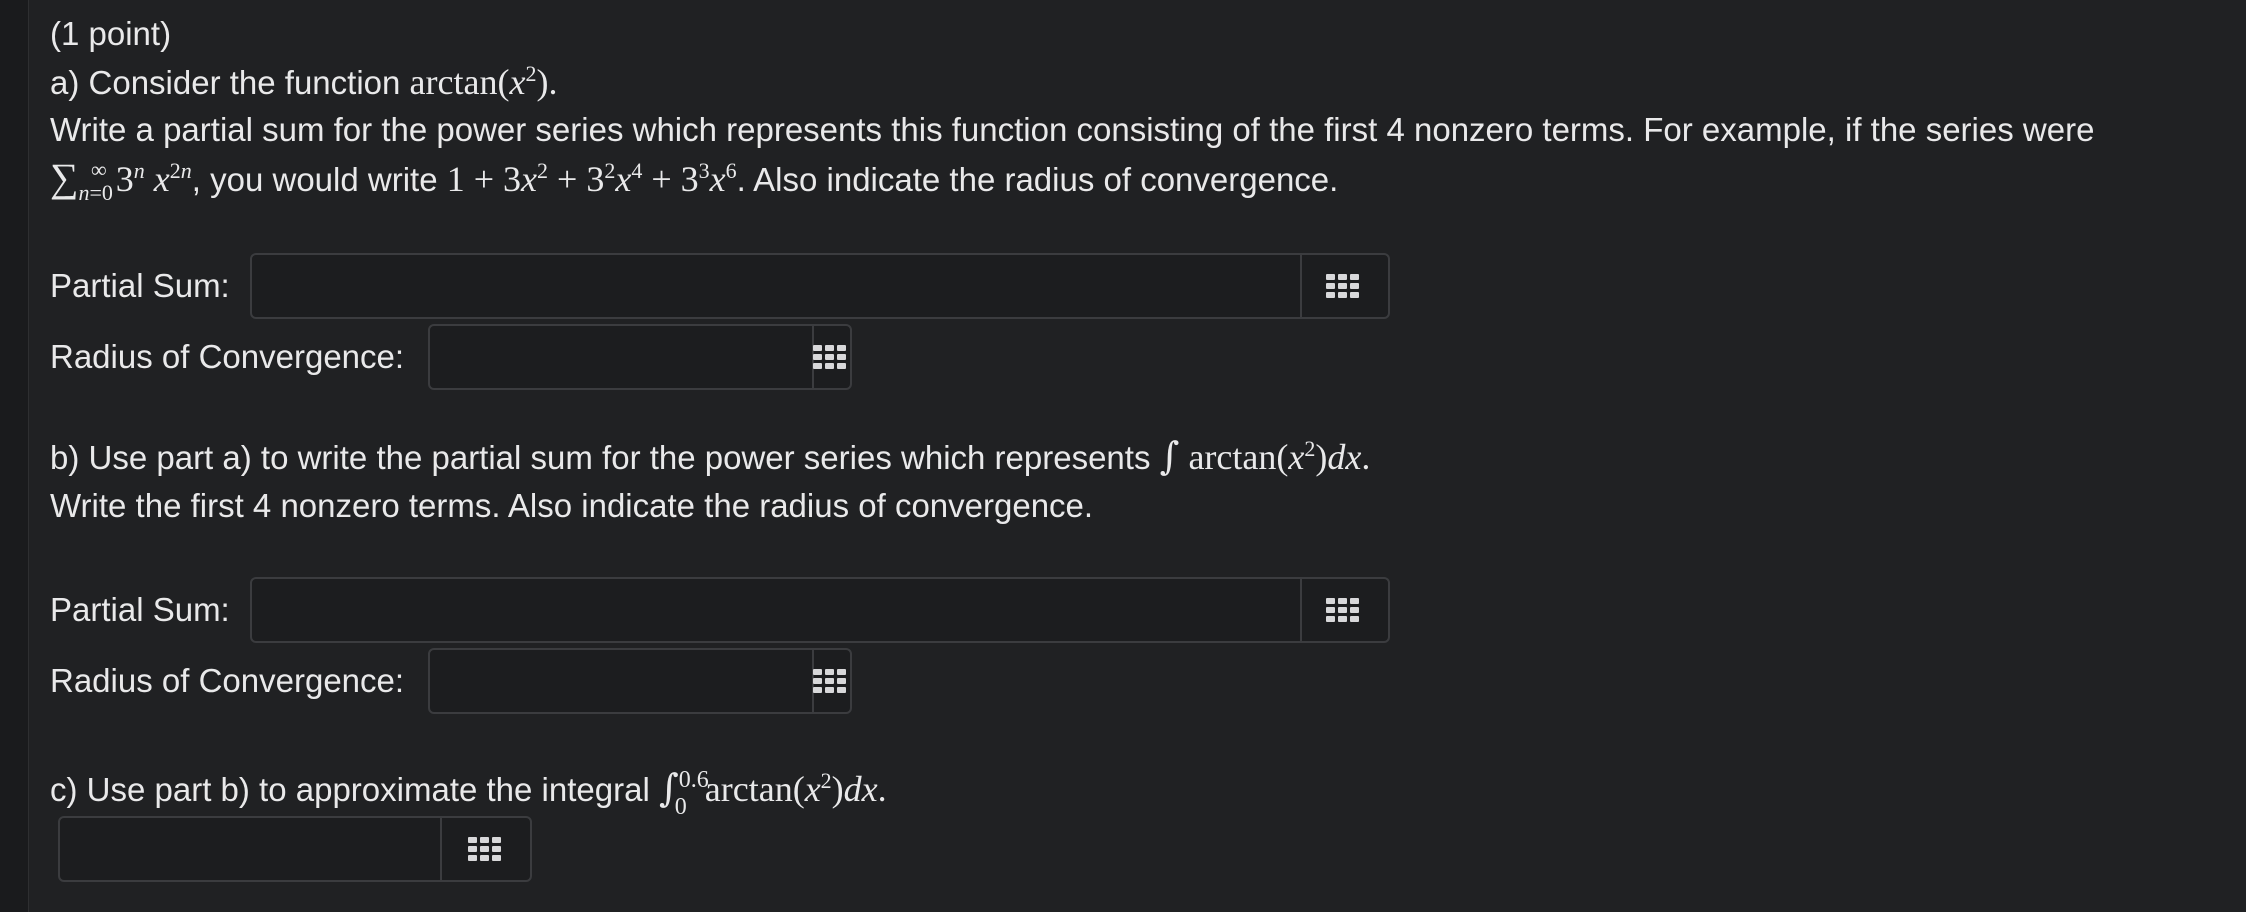 Image resolution: width=2246 pixels, height=912 pixels. Describe the element at coordinates (483, 81) in the screenshot. I see `part-a-function: arctan(x2).` at that location.